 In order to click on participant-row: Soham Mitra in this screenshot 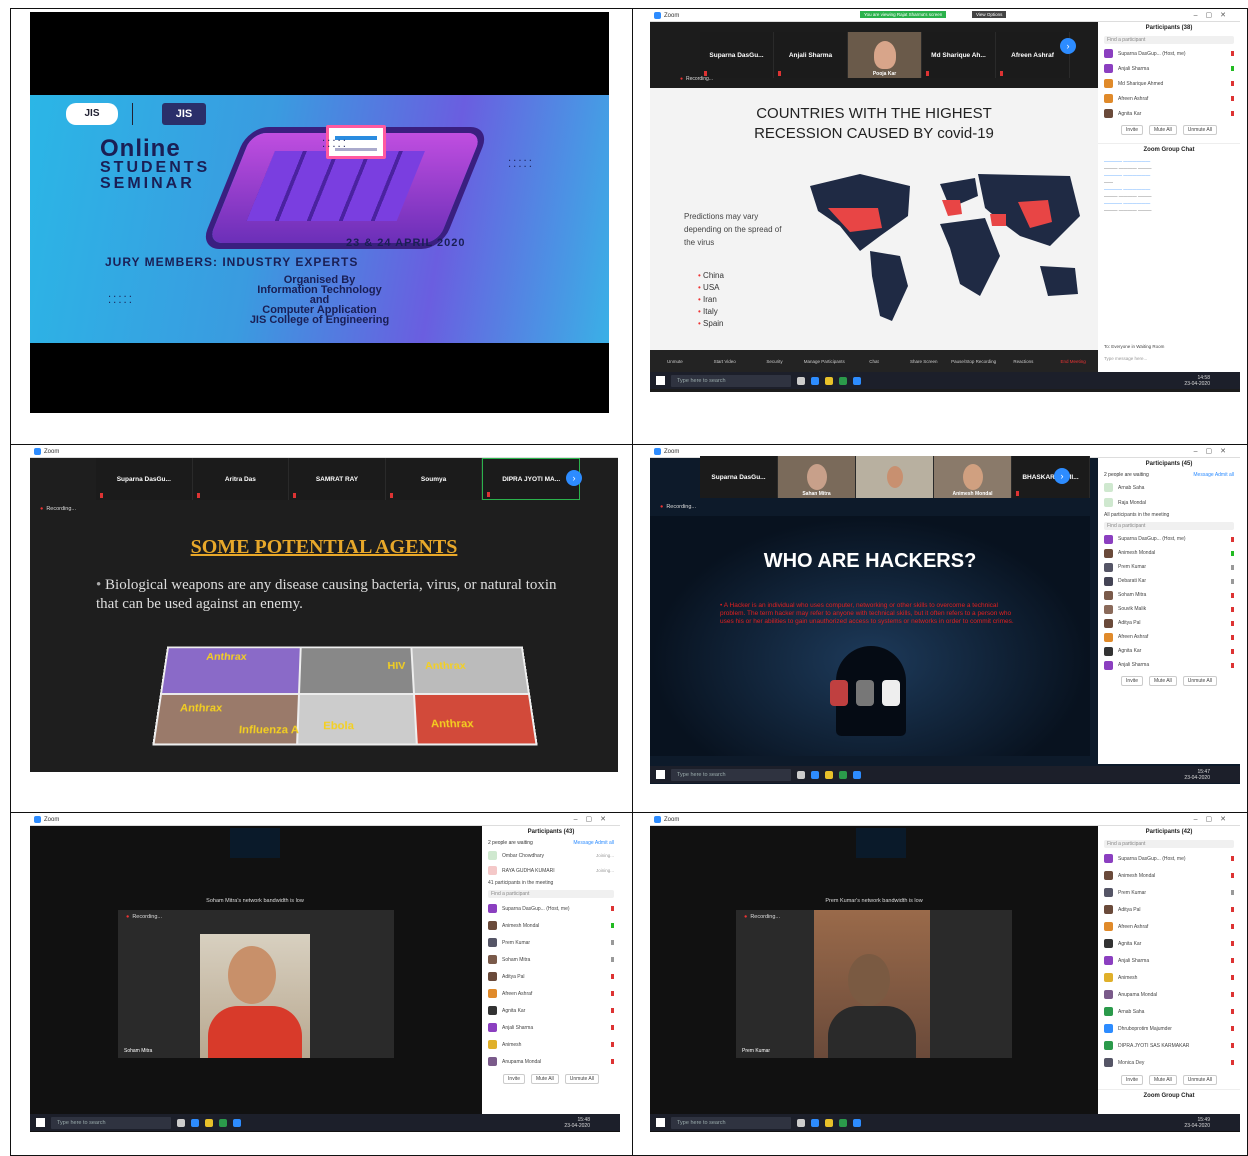, I will do `click(551, 959)`.